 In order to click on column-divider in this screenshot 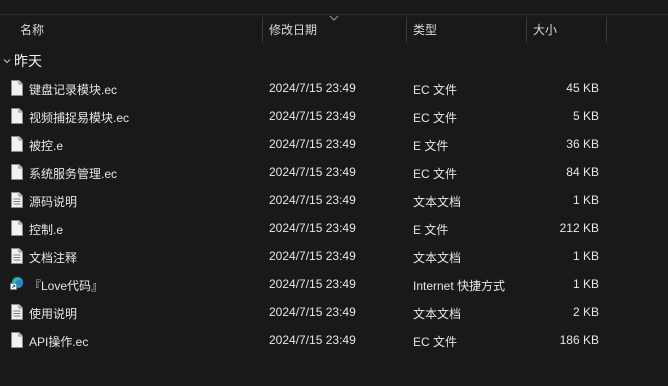, I will do `click(606, 30)`.